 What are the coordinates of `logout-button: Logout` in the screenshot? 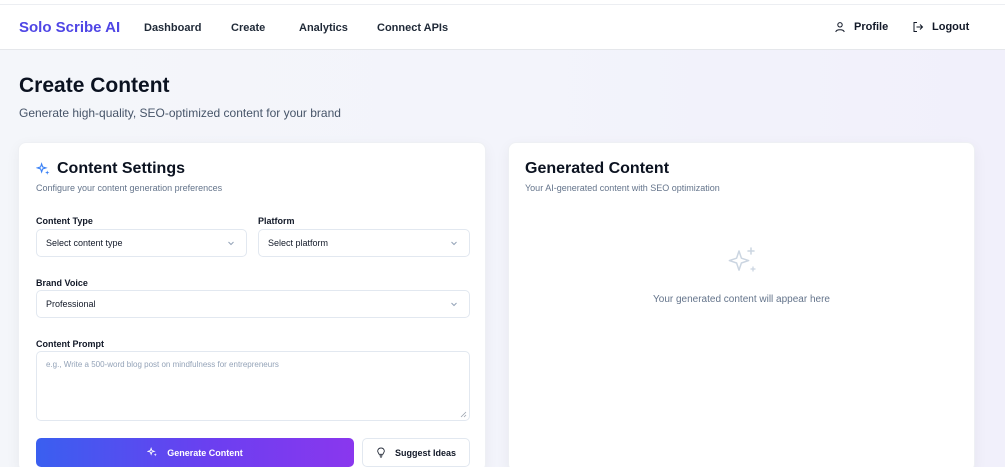 It's located at (940, 27).